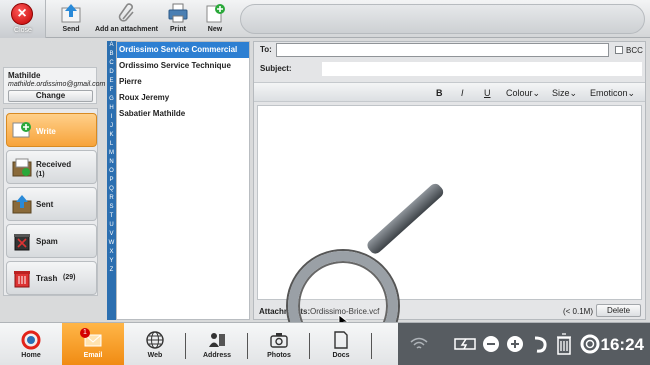 This screenshot has width=650, height=365. Describe the element at coordinates (609, 93) in the screenshot. I see `emoticon-label: Emoticon` at that location.